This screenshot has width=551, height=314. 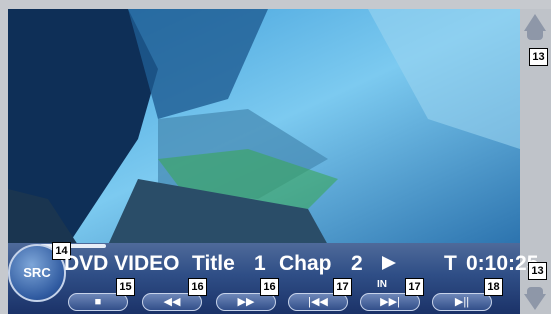 What do you see at coordinates (357, 263) in the screenshot?
I see `chapter-number: 2` at bounding box center [357, 263].